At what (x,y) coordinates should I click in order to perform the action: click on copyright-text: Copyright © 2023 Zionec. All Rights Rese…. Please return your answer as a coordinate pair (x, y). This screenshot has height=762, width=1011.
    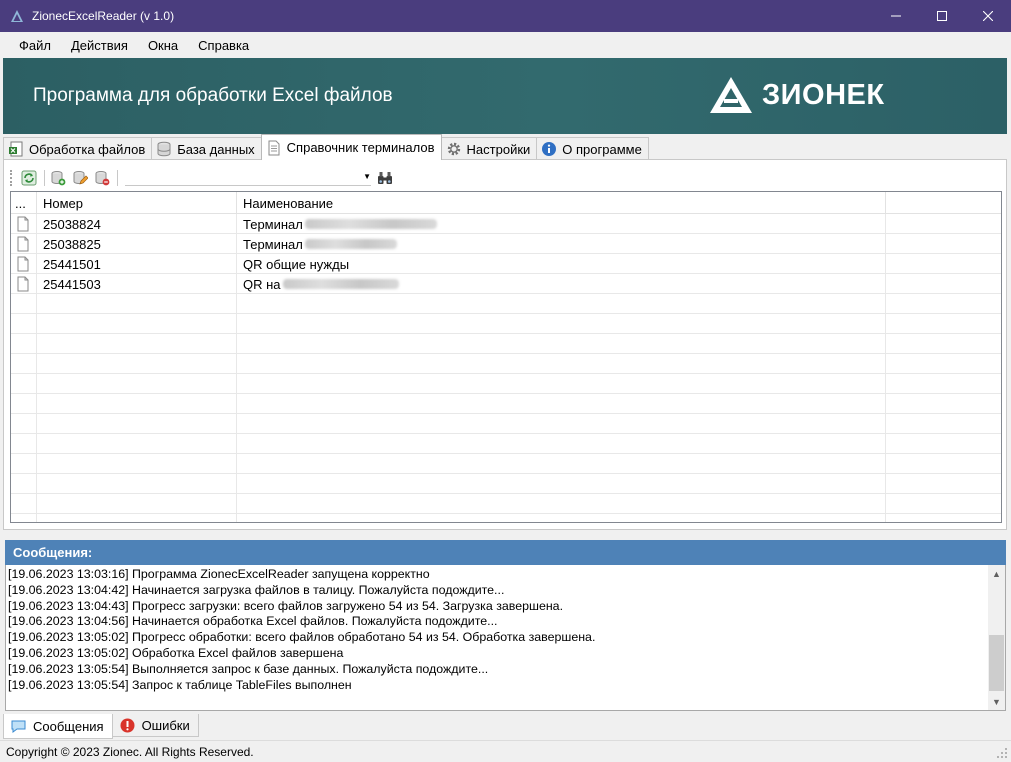
    Looking at the image, I should click on (130, 751).